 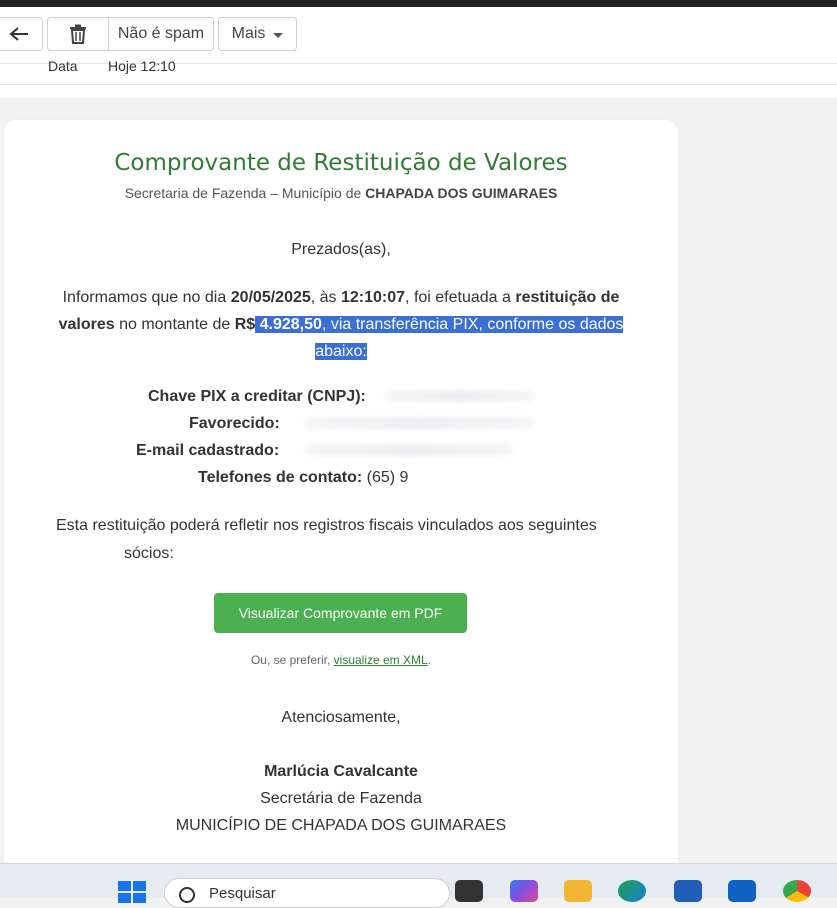 What do you see at coordinates (341, 163) in the screenshot?
I see `email-title: Comprovante de Restituição de Valores` at bounding box center [341, 163].